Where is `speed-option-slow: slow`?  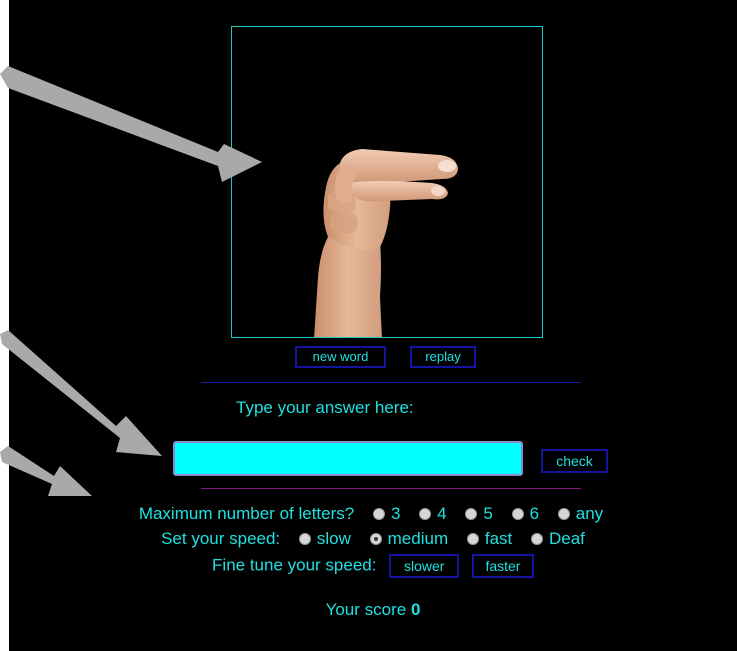 speed-option-slow: slow is located at coordinates (333, 538).